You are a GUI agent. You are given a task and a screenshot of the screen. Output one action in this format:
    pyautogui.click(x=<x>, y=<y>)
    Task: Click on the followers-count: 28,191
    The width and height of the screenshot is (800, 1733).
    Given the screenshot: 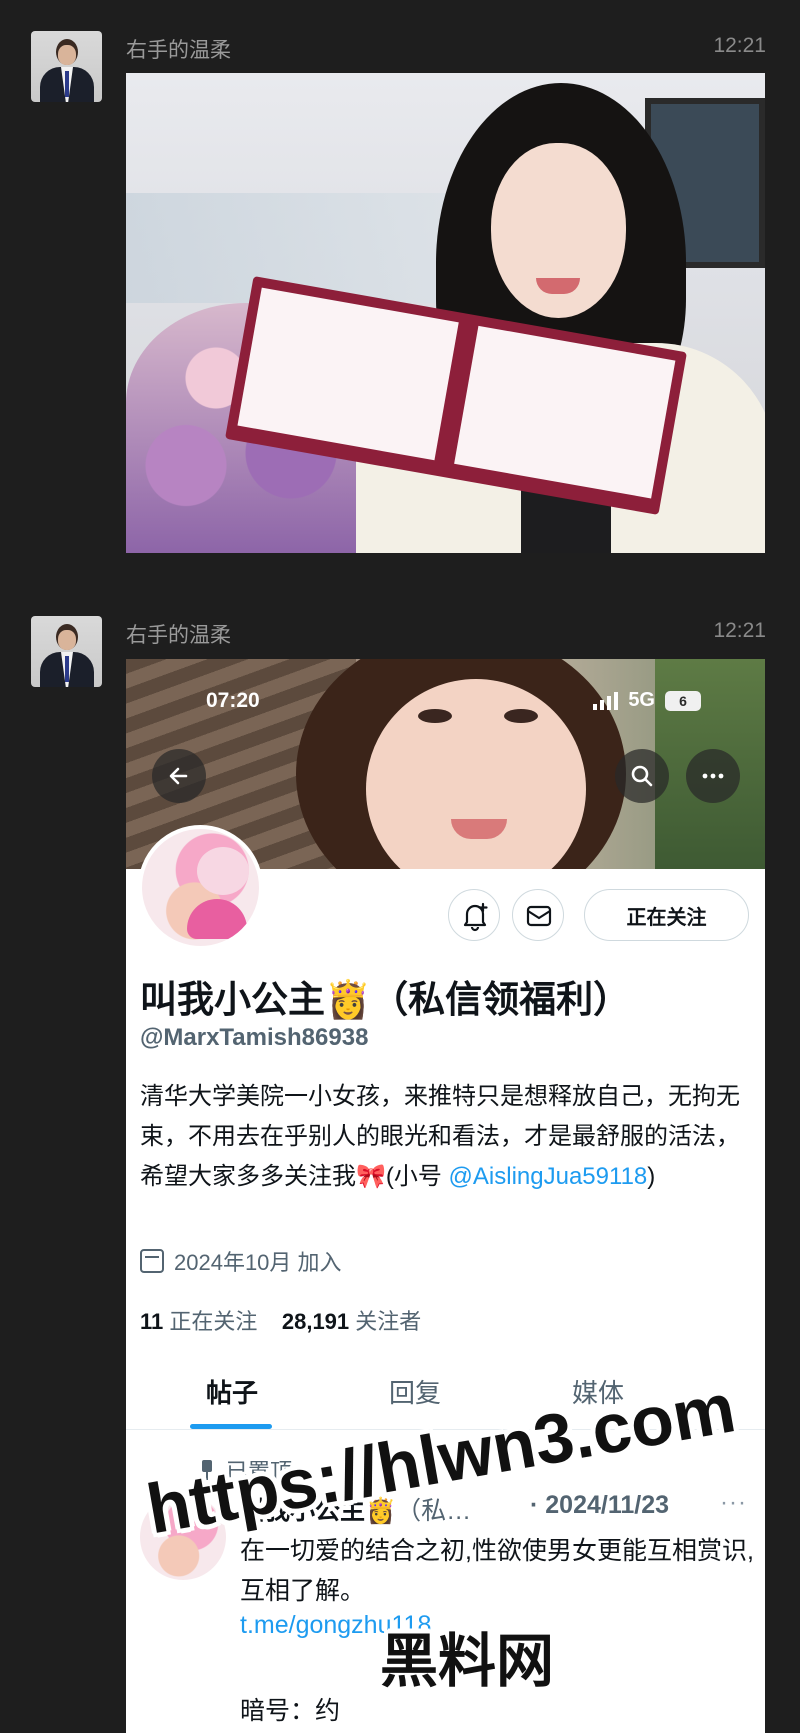 What is the action you would take?
    pyautogui.click(x=315, y=1321)
    